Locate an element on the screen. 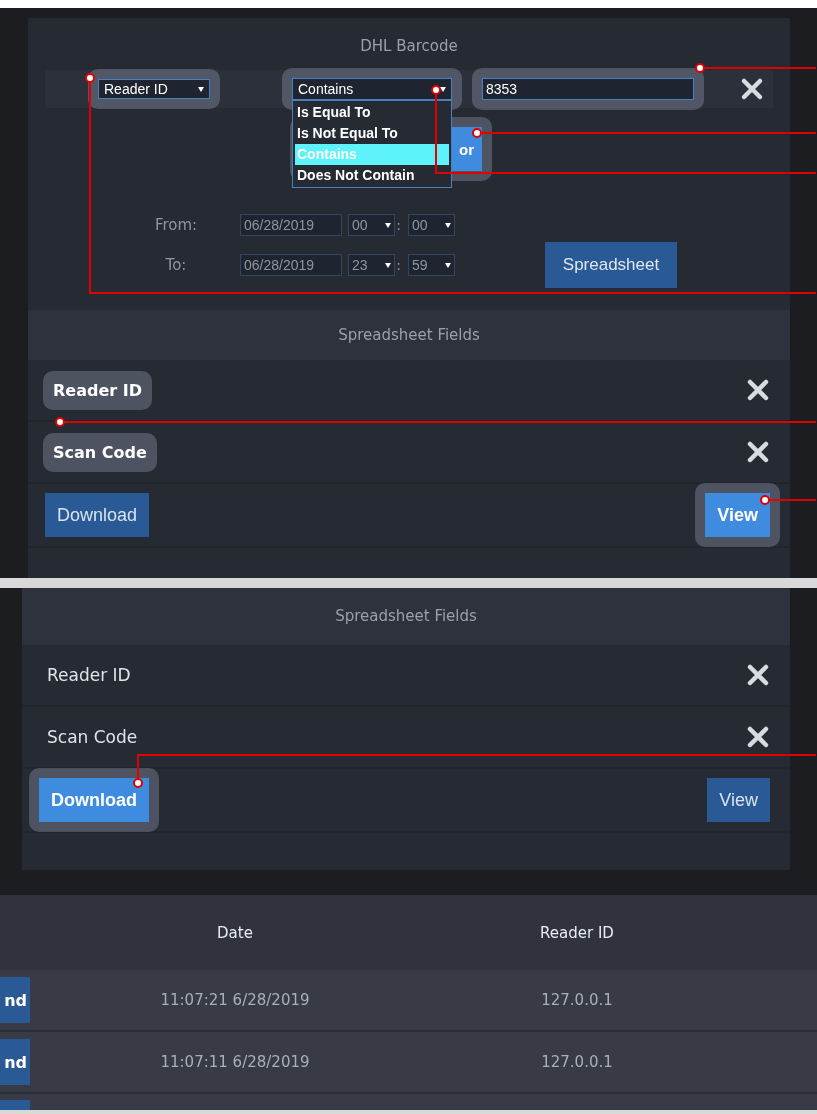 Image resolution: width=817 pixels, height=1114 pixels. panel-title: DHL Barcode is located at coordinates (409, 46).